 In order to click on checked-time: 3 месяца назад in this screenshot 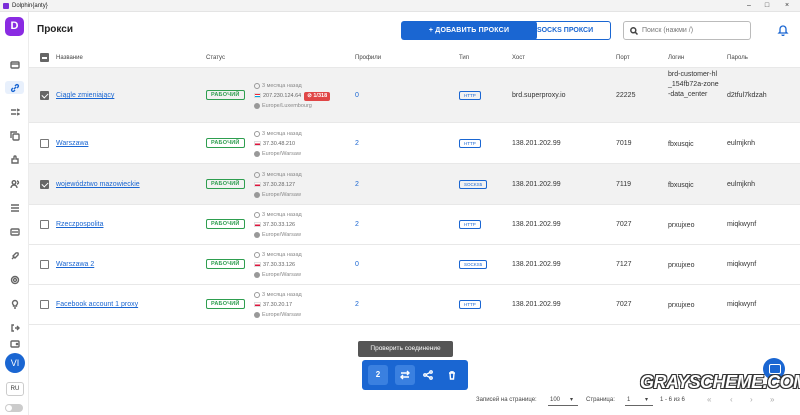, I will do `click(278, 255)`.